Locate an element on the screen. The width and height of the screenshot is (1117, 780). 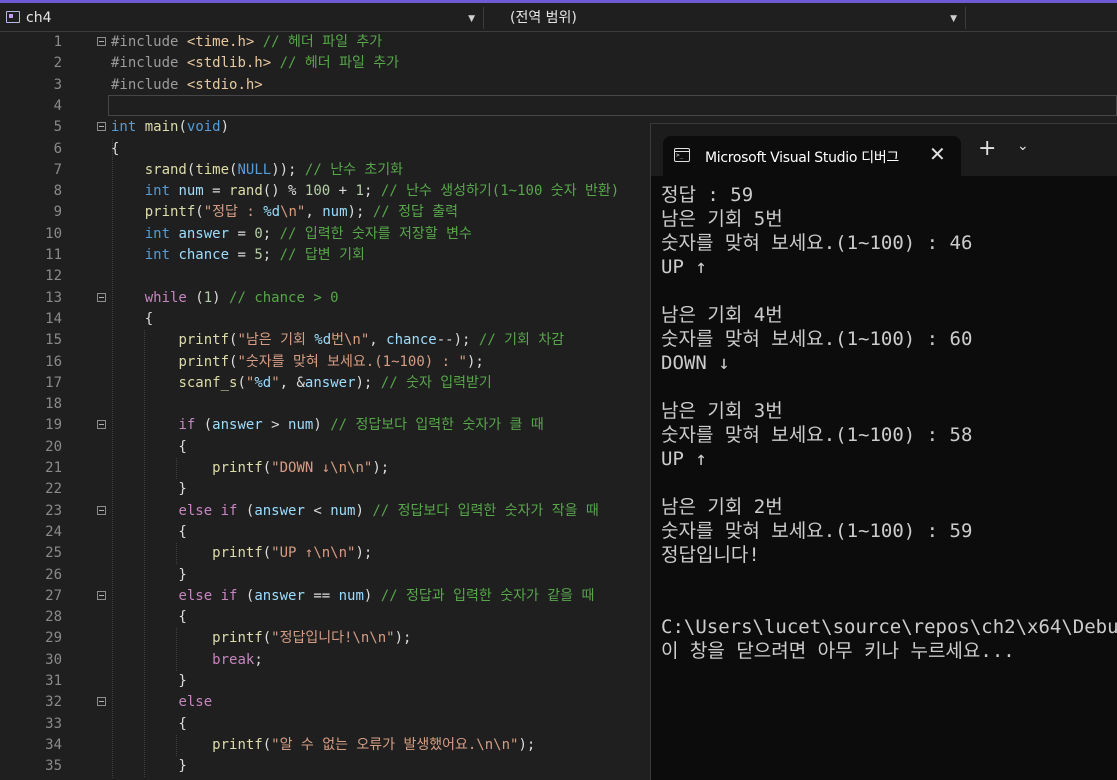
new-tab-button: + is located at coordinates (987, 149).